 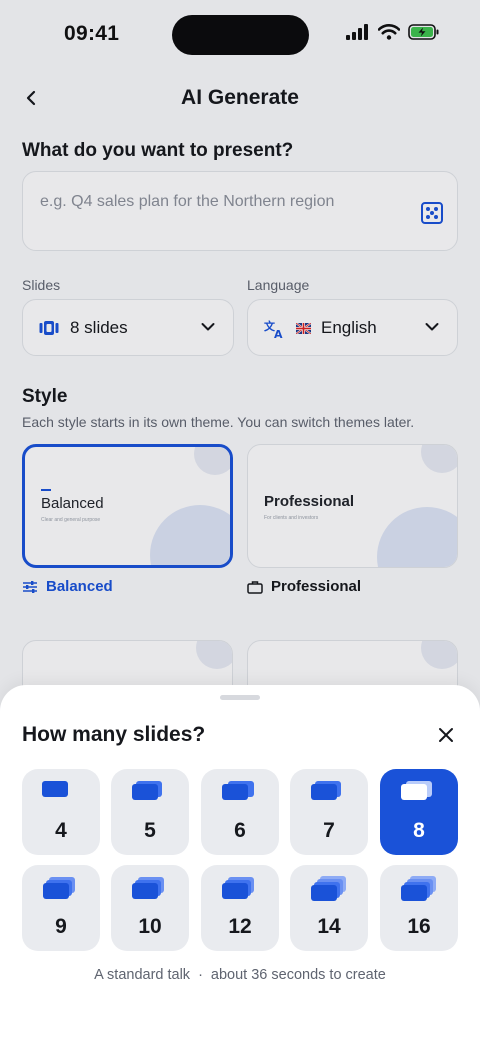 I want to click on option-label: 12, so click(x=240, y=926).